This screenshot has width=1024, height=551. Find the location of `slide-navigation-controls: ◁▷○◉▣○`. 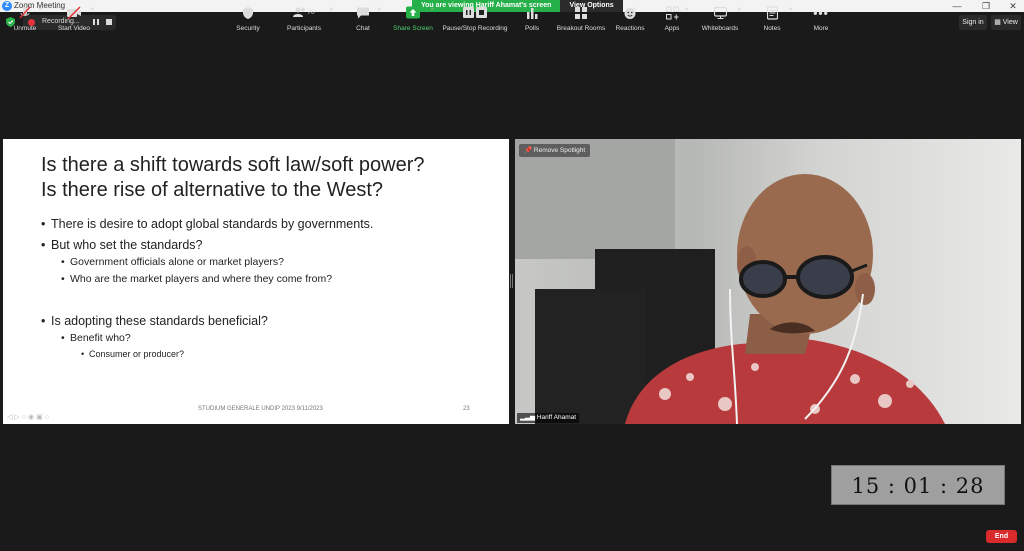

slide-navigation-controls: ◁▷○◉▣○ is located at coordinates (29, 417).